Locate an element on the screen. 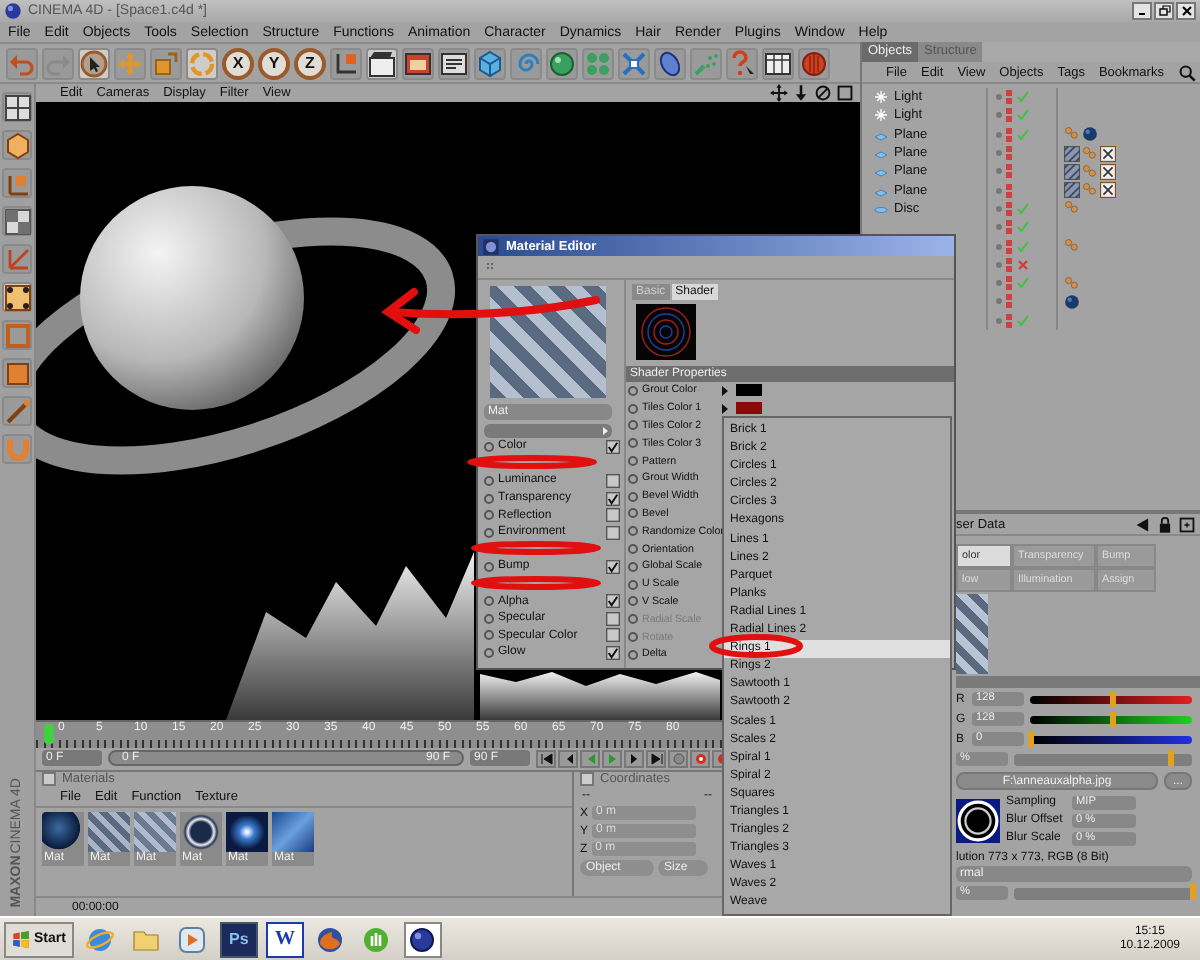  axis-lock-button: Y is located at coordinates (274, 63).